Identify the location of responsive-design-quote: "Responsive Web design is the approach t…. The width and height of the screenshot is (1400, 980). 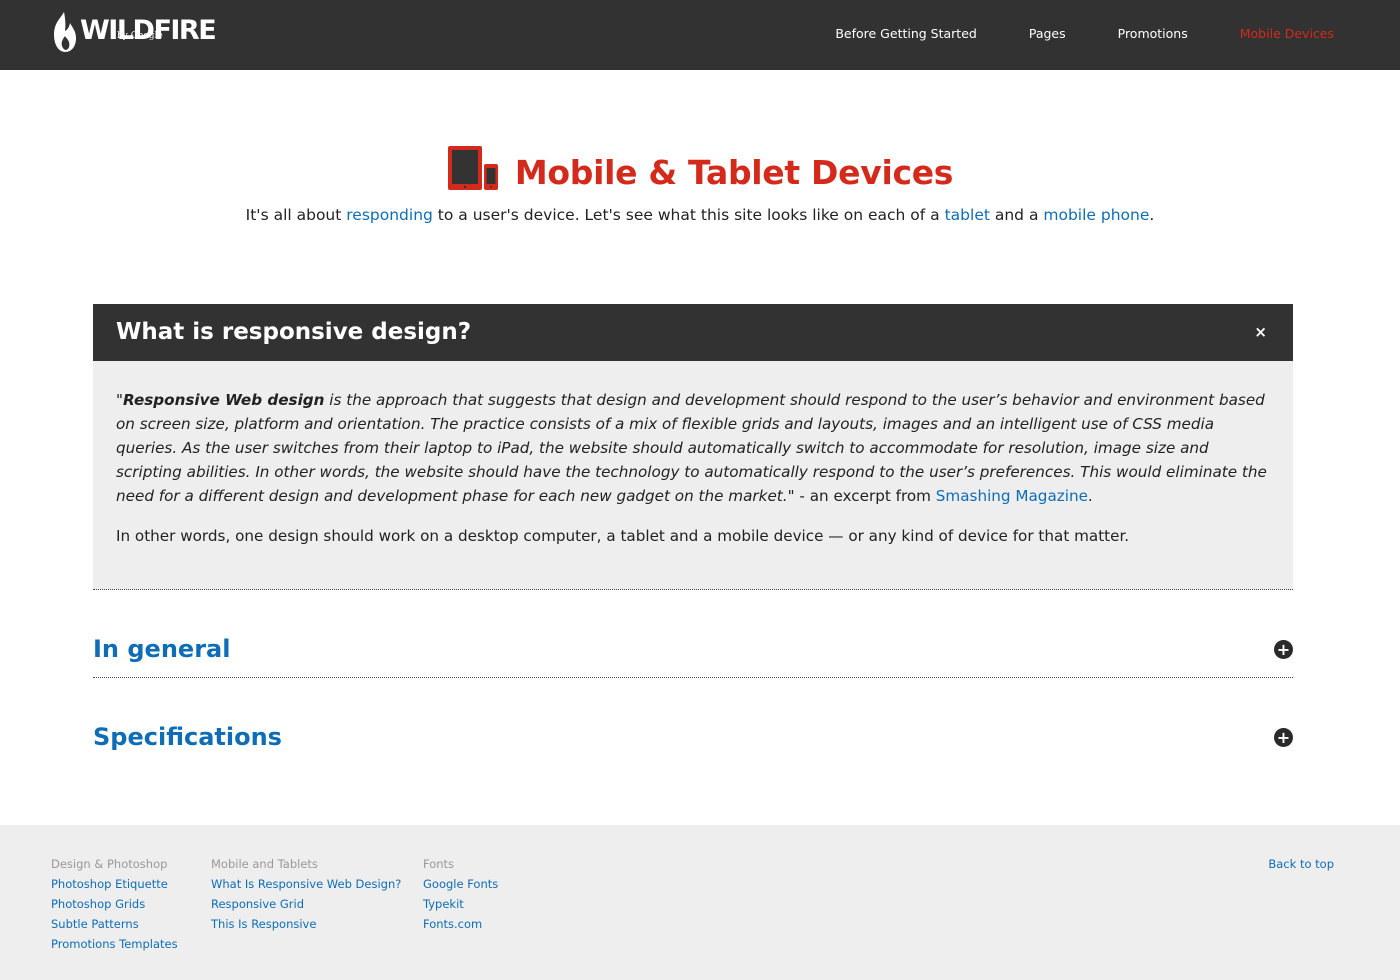
(693, 448).